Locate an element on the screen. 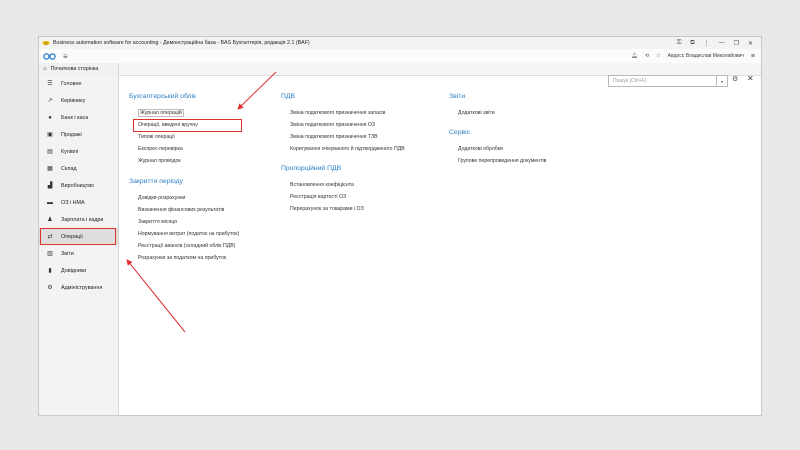 Image resolution: width=800 pixels, height=450 pixels. factory-icon: ▟ is located at coordinates (50, 186).